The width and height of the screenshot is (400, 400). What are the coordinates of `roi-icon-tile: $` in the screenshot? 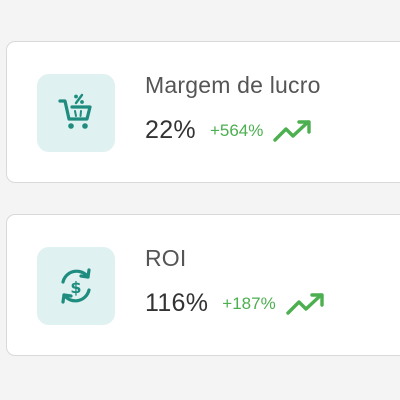 It's located at (76, 286).